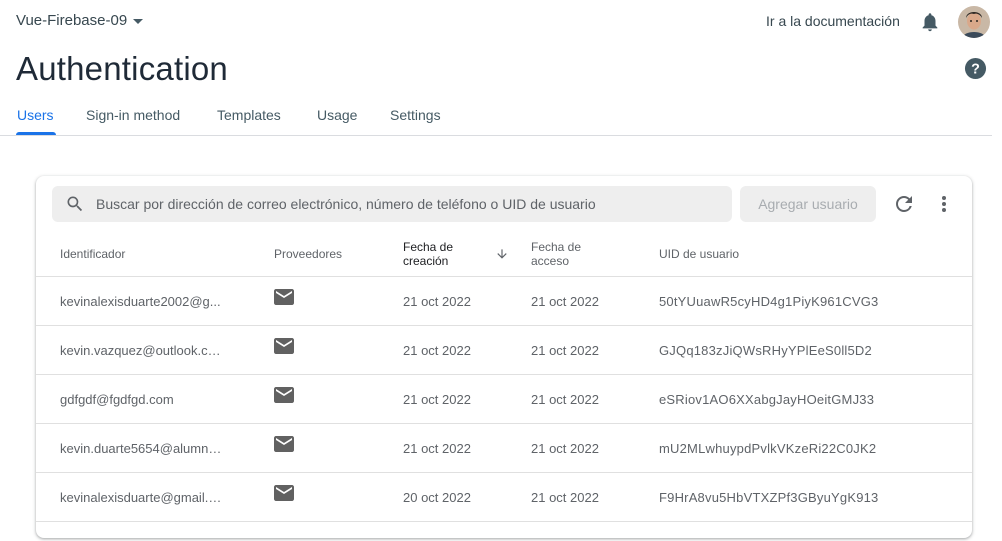 The image size is (1002, 541). Describe the element at coordinates (944, 204) in the screenshot. I see `more-options-icon` at that location.